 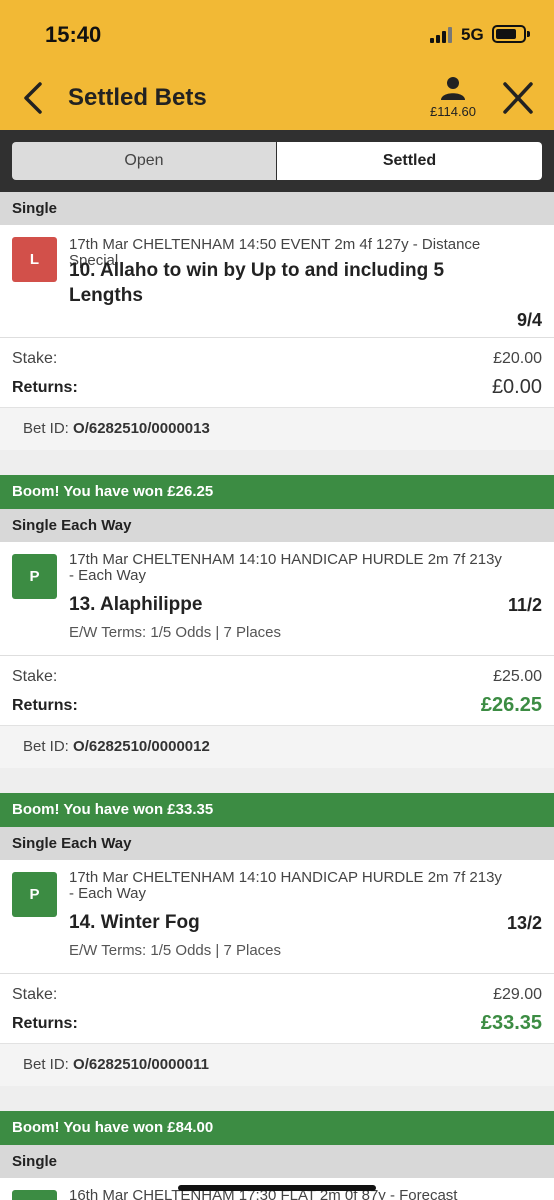 I want to click on tab-settled: Settled, so click(x=409, y=161).